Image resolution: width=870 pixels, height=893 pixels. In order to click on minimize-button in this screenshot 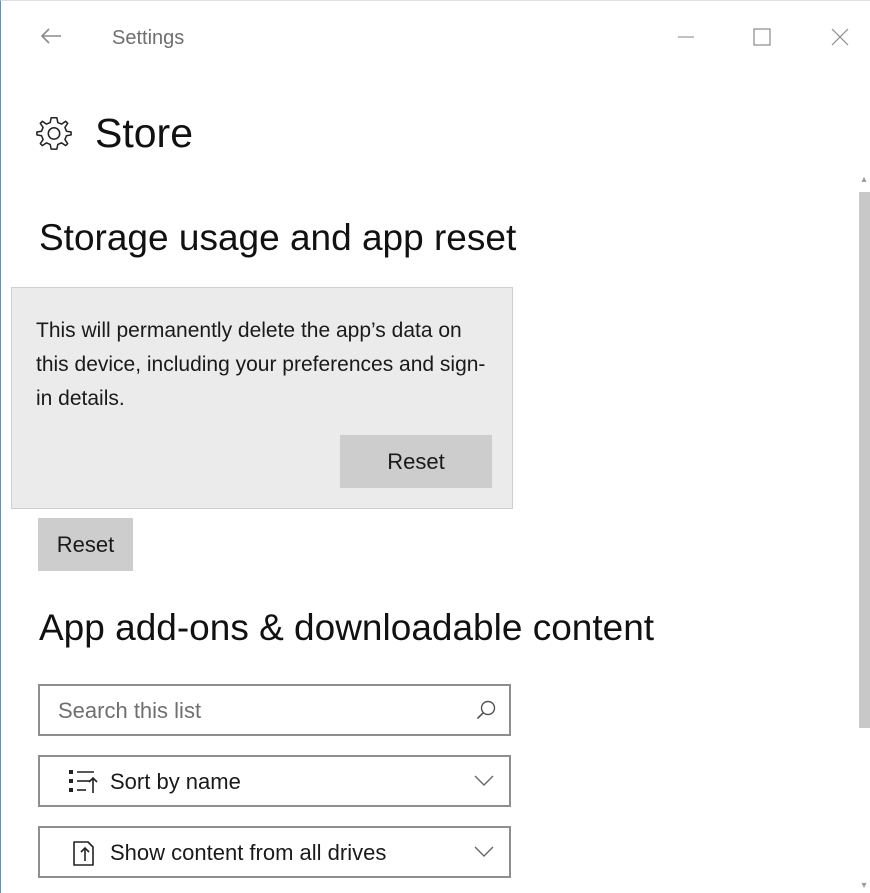, I will do `click(686, 37)`.